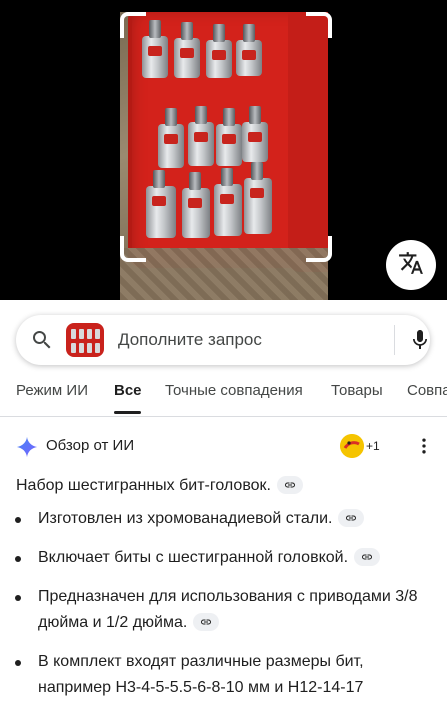 This screenshot has height=714, width=447. I want to click on ai-overview-header: Обзор от ИИ +1, so click(226, 446).